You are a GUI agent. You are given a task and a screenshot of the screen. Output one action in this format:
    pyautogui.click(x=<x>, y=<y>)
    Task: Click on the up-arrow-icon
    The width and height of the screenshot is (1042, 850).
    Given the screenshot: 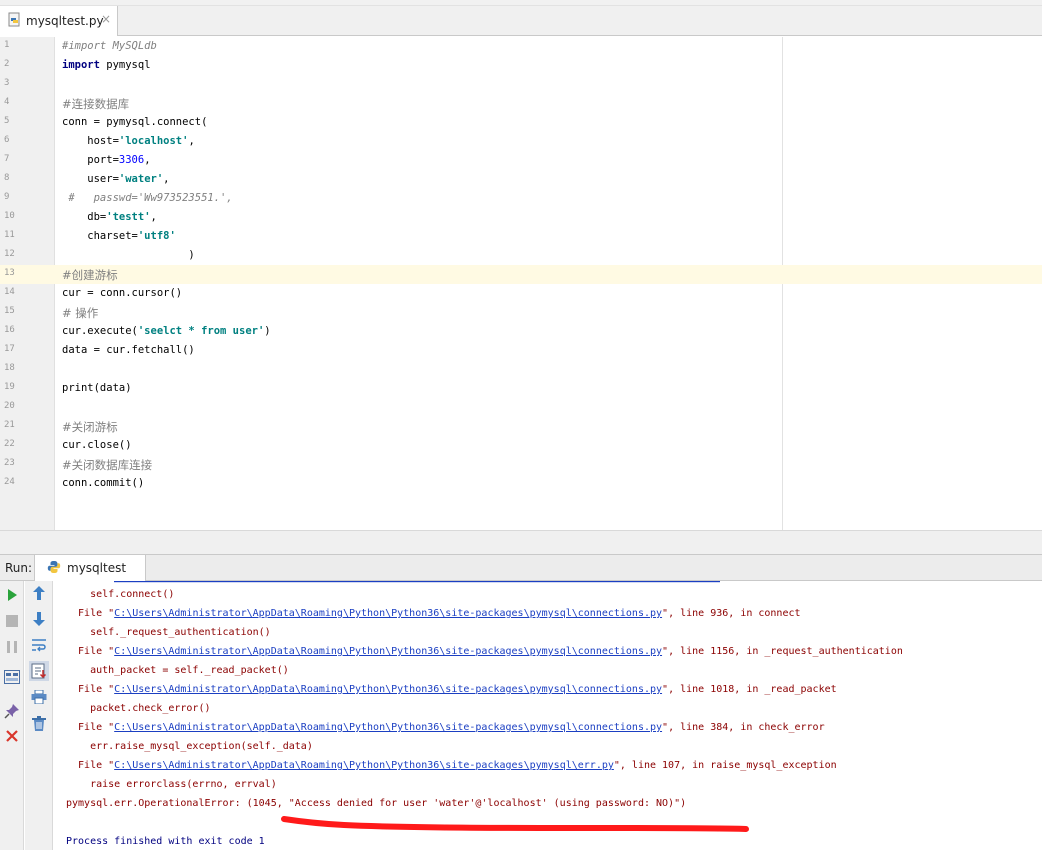 What is the action you would take?
    pyautogui.click(x=39, y=593)
    